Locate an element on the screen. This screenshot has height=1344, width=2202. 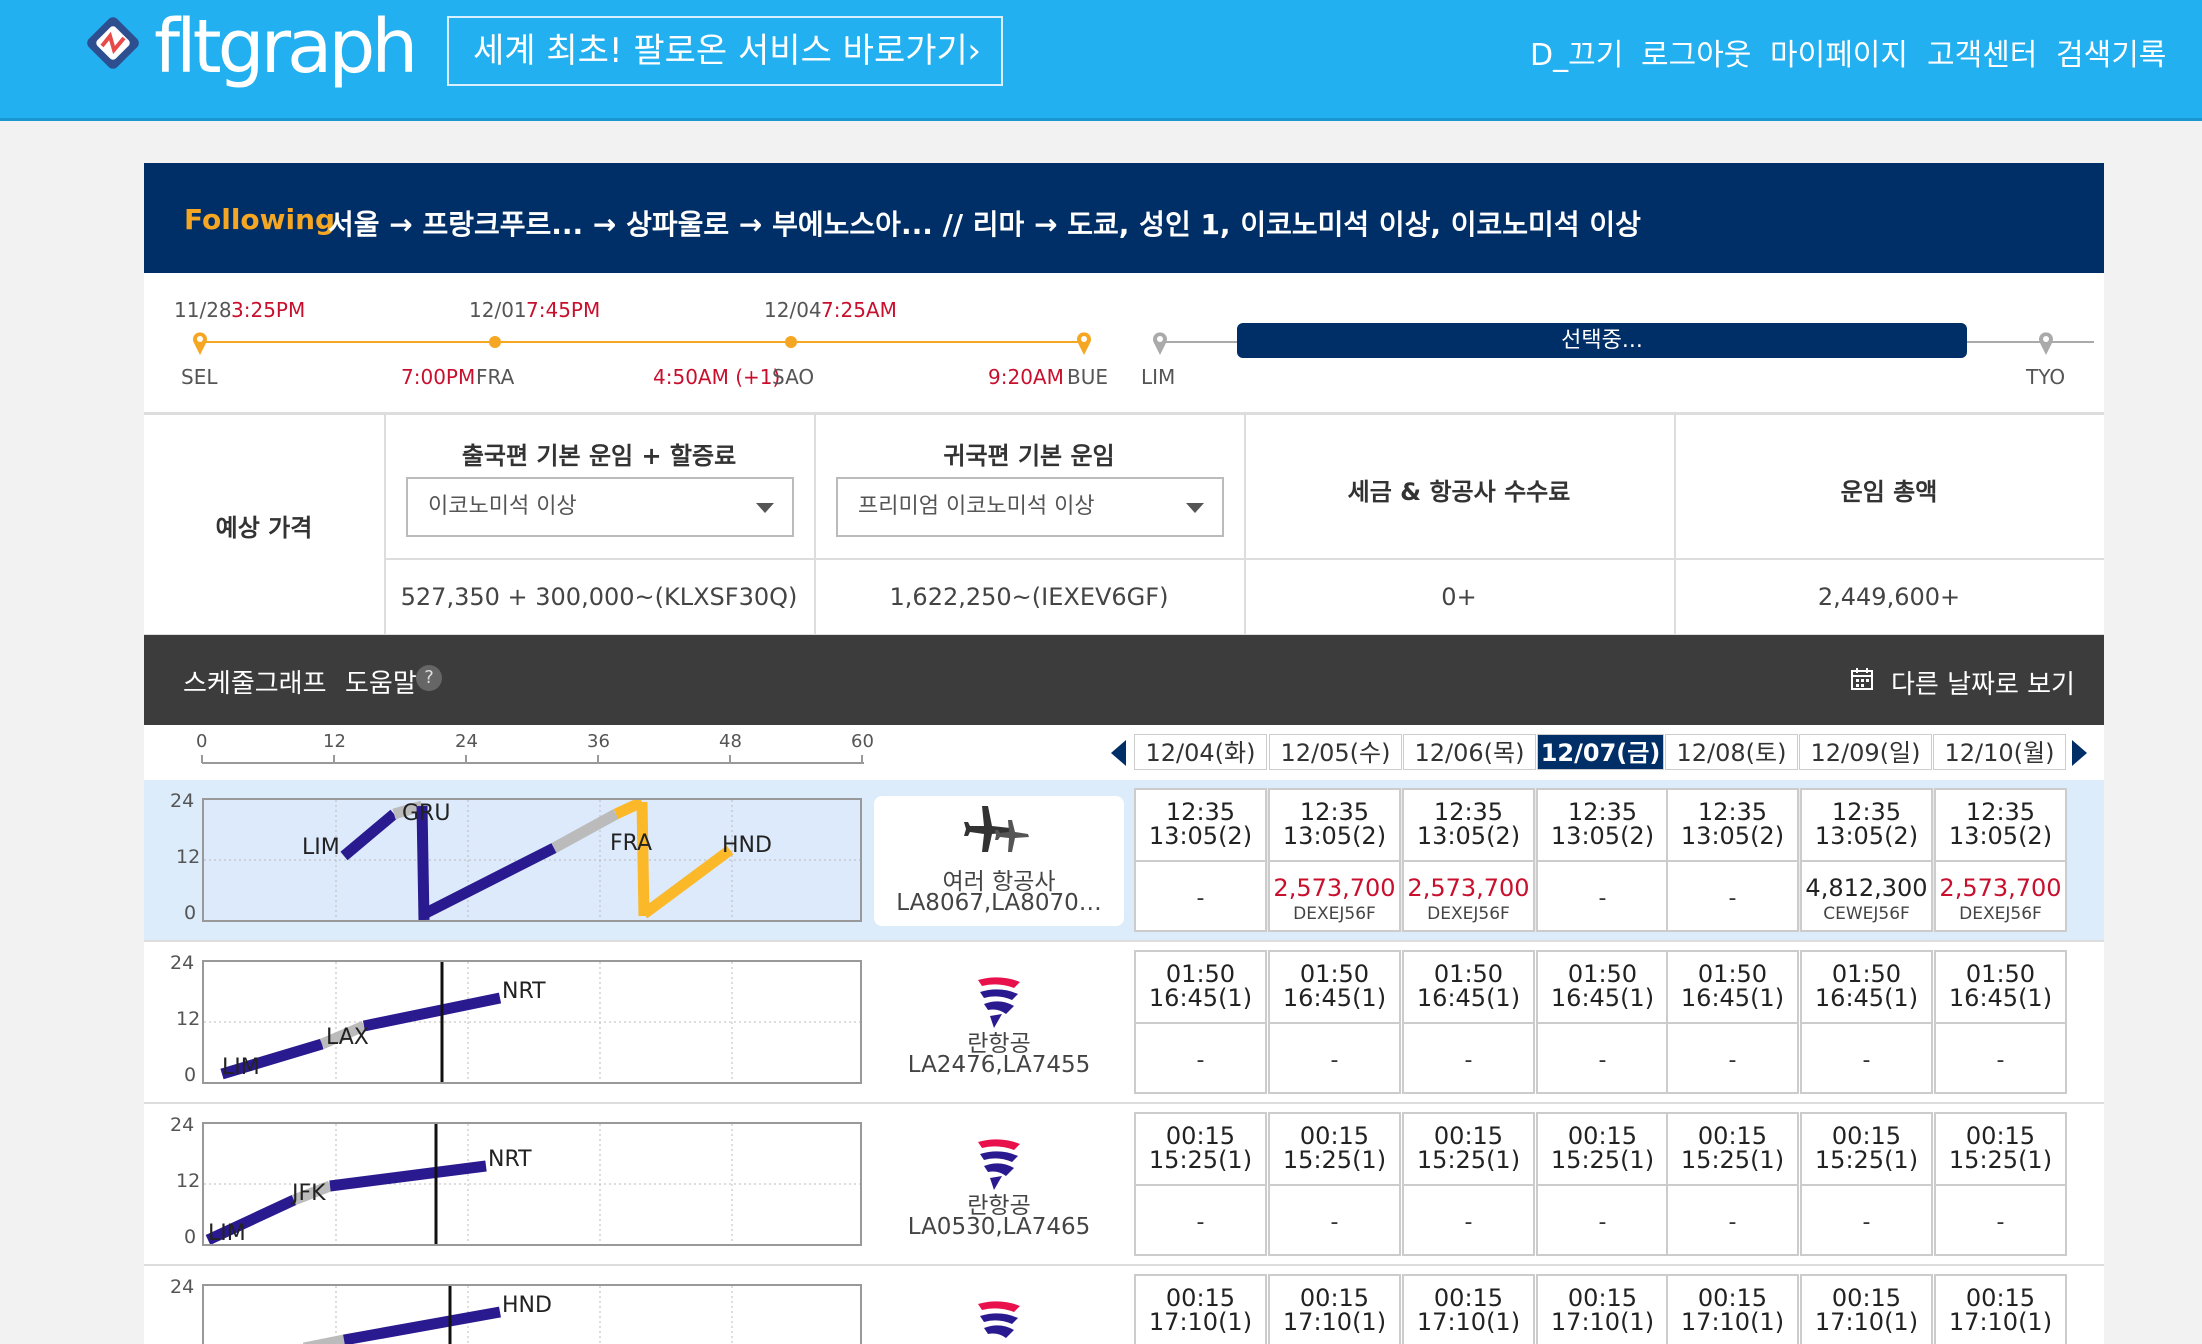
logo-text: fltgraph is located at coordinates (286, 47).